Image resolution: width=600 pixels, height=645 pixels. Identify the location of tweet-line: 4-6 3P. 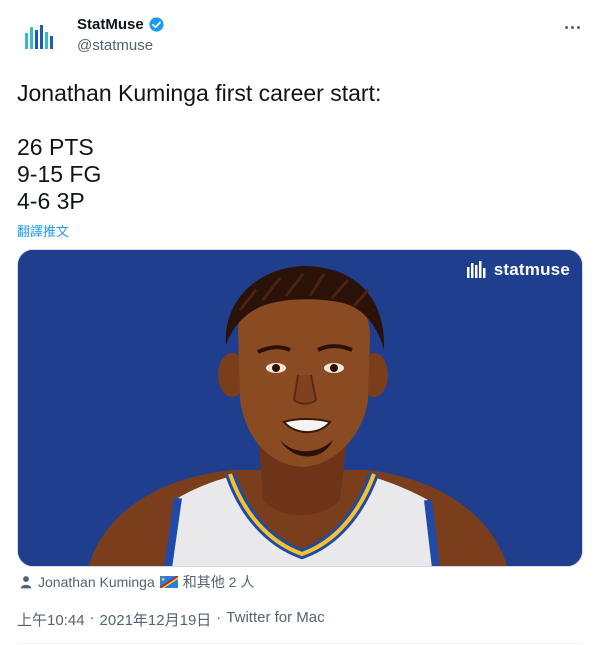
(51, 201).